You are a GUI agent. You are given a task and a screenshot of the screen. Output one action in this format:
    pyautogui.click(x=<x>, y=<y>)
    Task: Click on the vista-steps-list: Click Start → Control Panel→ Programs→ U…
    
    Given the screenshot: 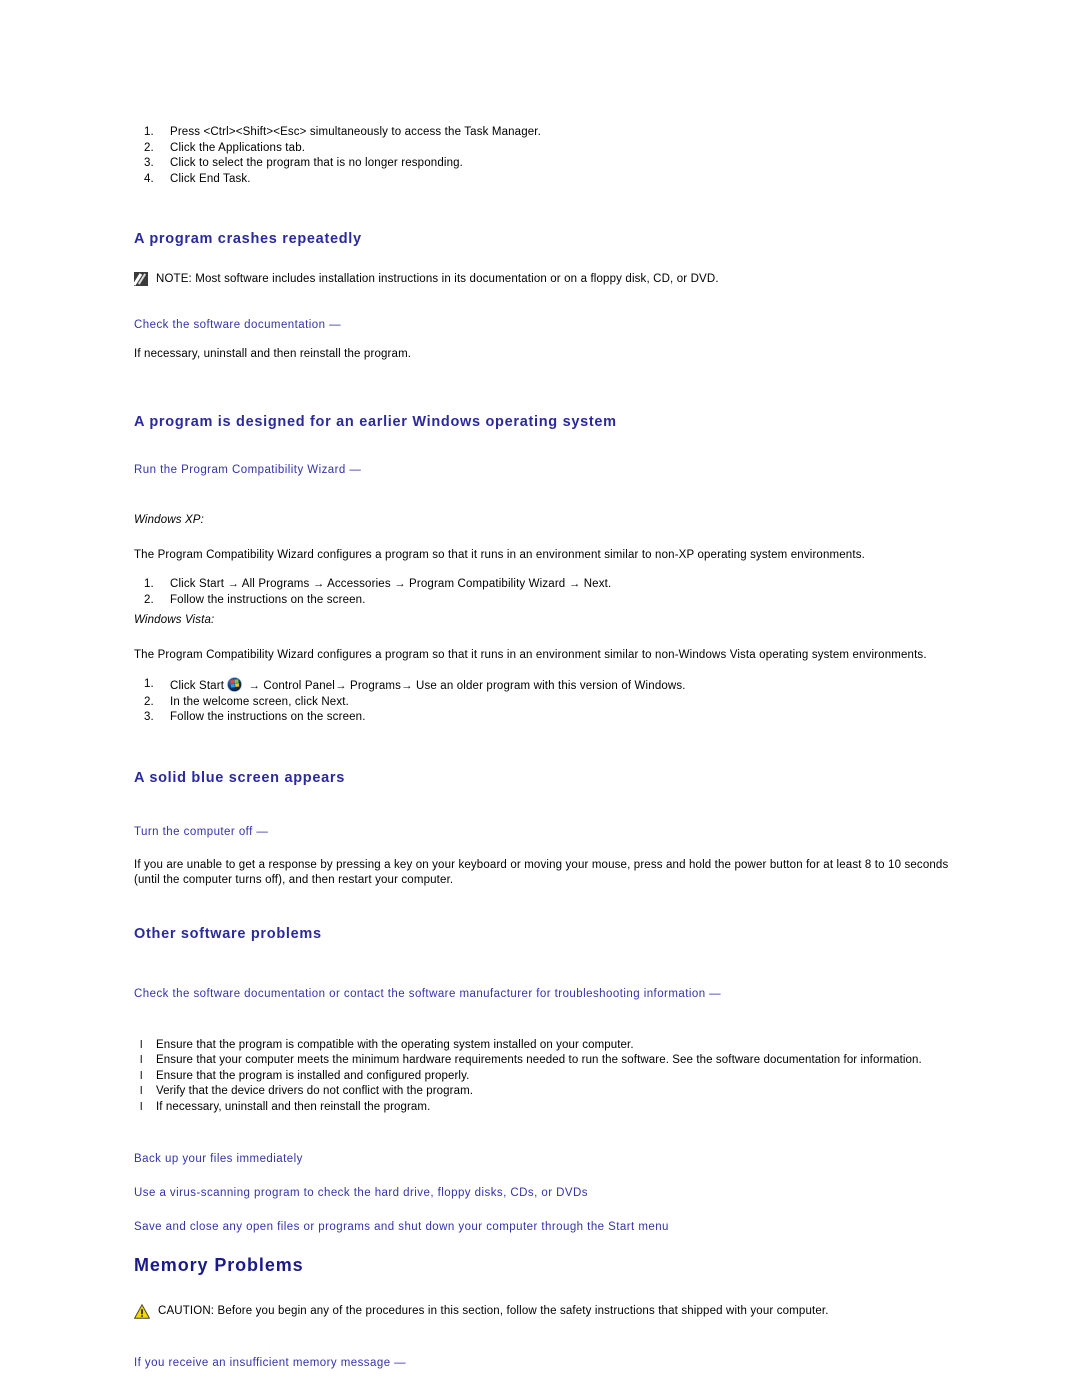 What is the action you would take?
    pyautogui.click(x=574, y=701)
    